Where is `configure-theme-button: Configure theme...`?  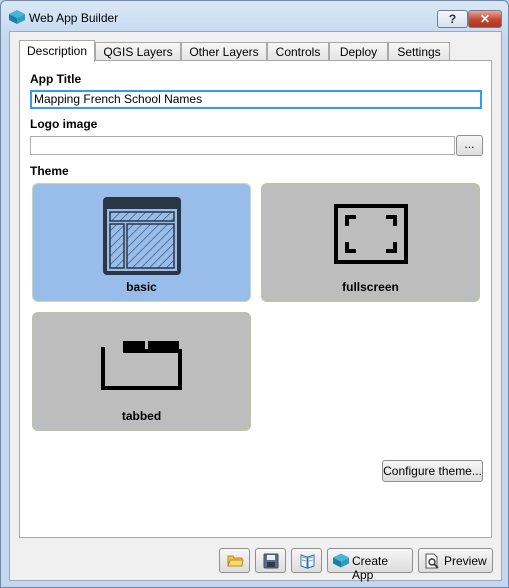
configure-theme-button: Configure theme... is located at coordinates (432, 471).